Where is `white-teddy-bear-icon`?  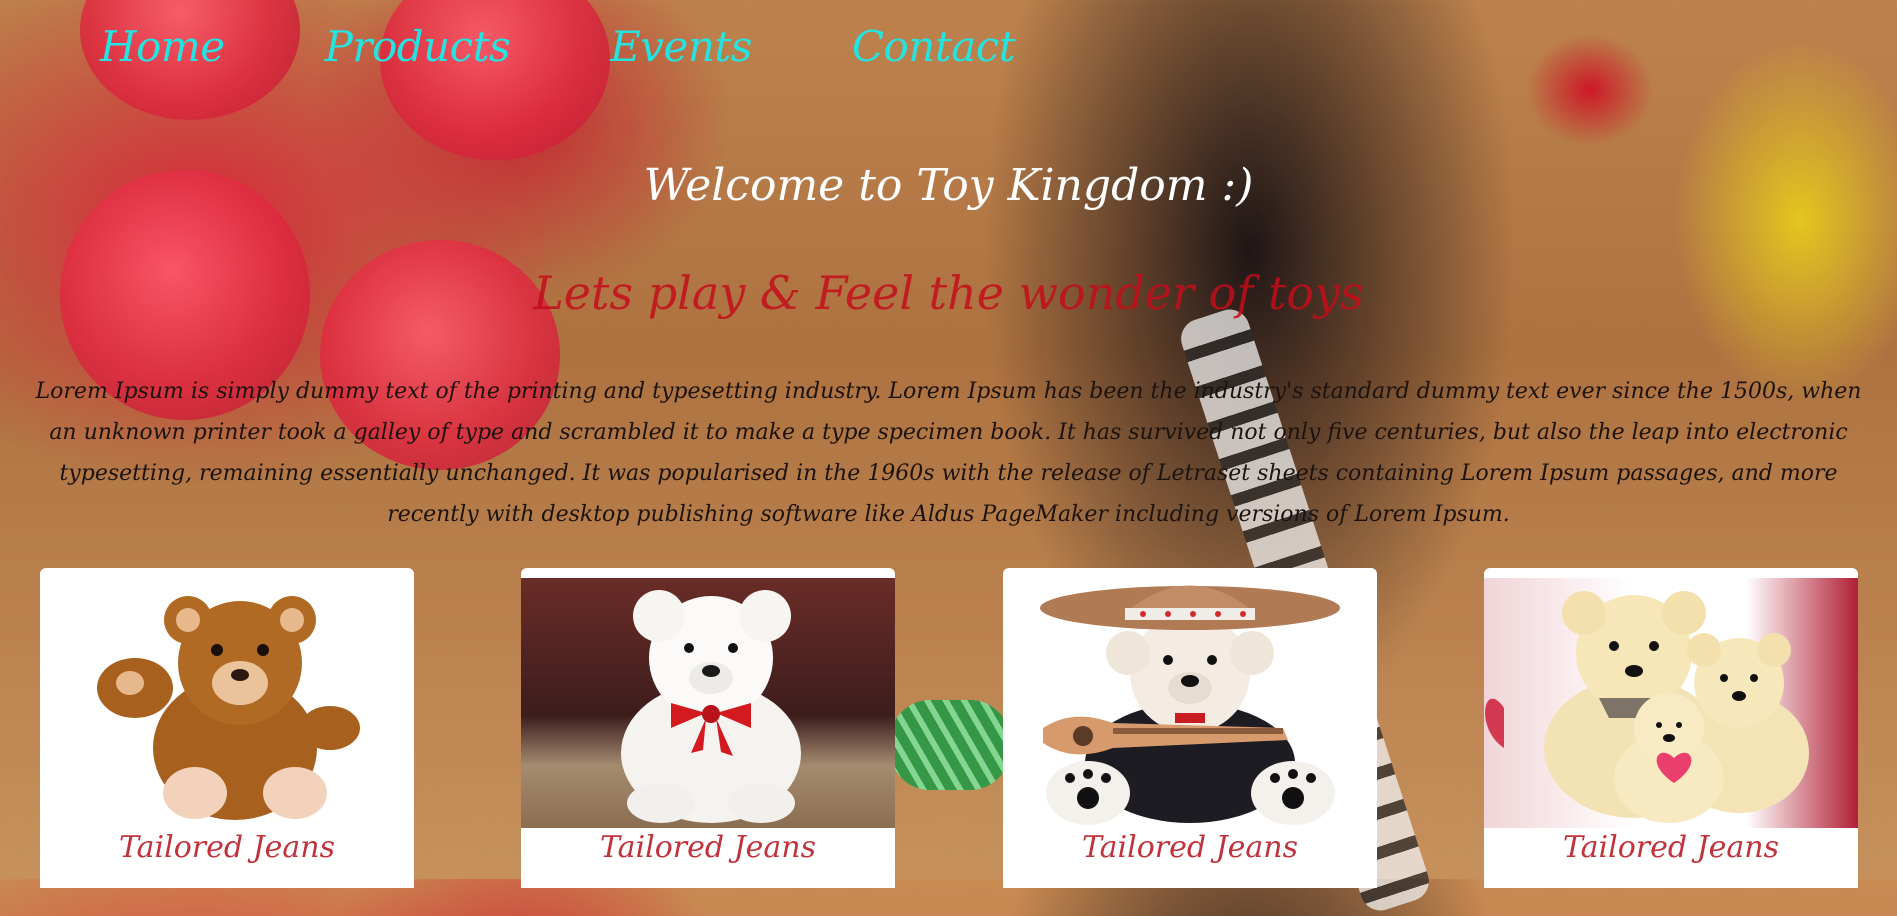
white-teddy-bear-icon is located at coordinates (711, 706).